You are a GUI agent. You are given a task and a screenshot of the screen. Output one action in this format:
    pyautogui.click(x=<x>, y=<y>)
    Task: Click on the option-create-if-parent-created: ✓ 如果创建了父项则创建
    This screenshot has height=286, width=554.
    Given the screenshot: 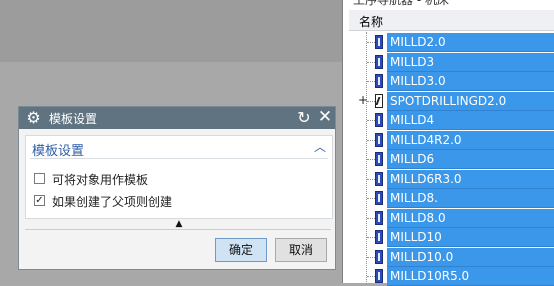 What is the action you would take?
    pyautogui.click(x=179, y=202)
    